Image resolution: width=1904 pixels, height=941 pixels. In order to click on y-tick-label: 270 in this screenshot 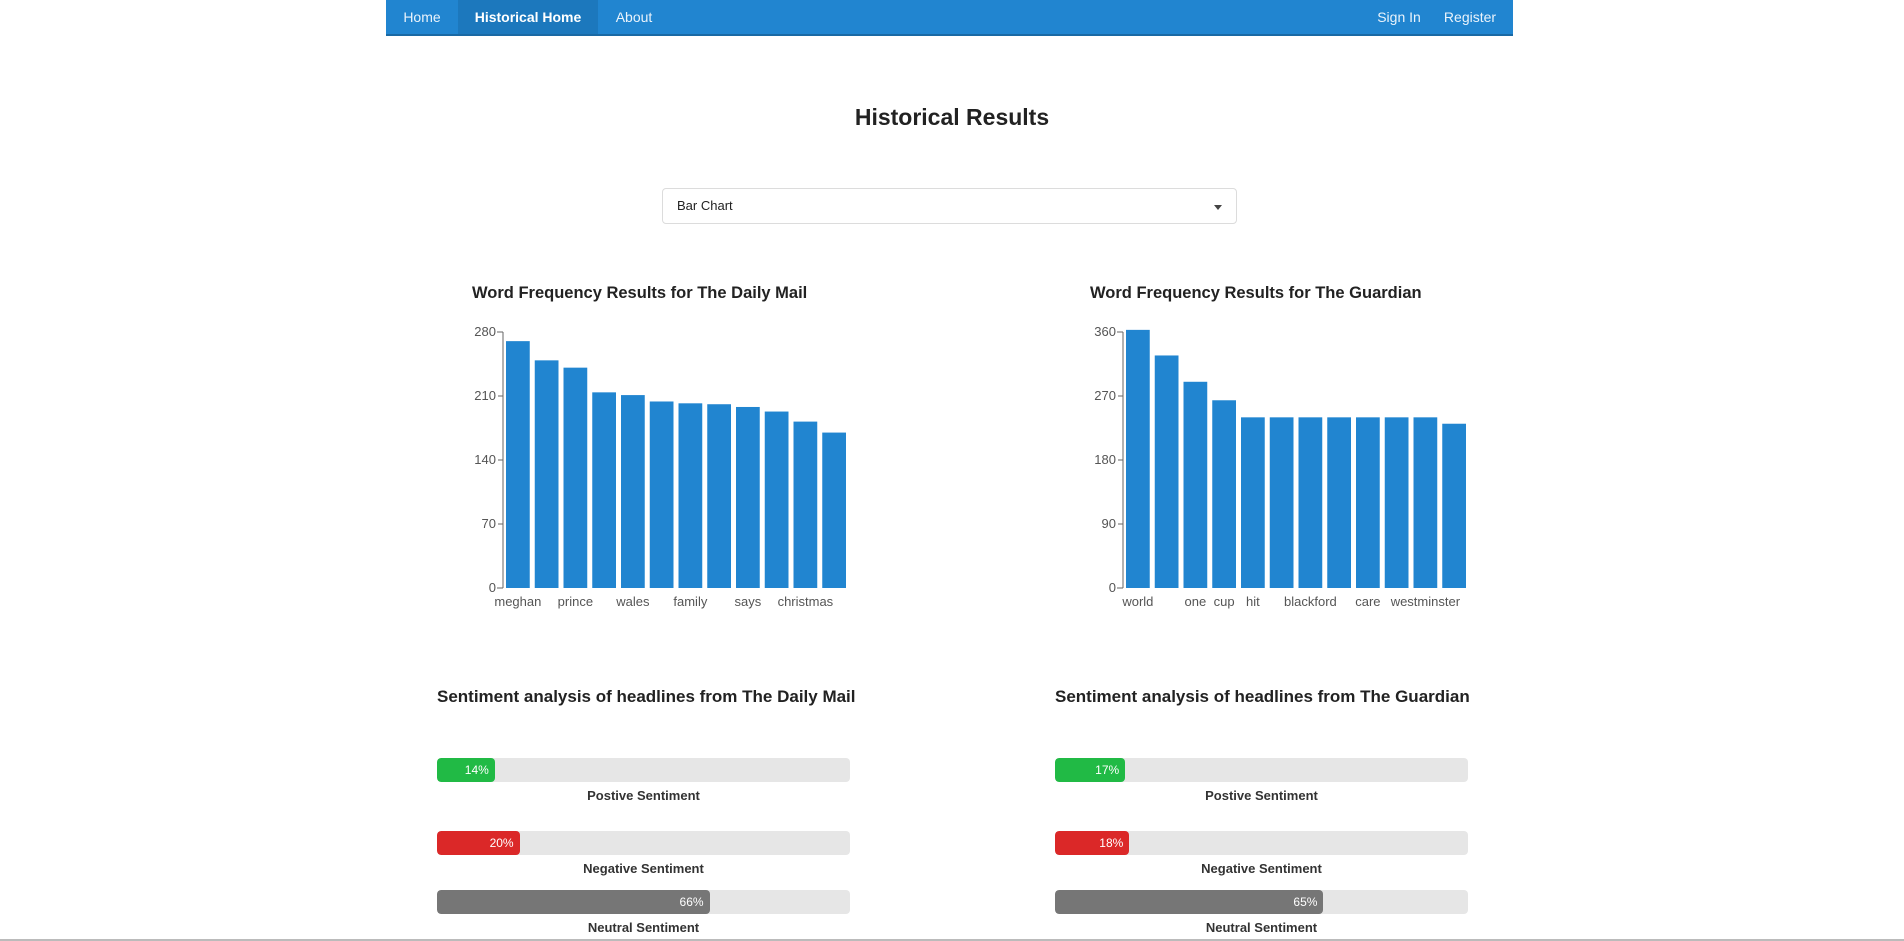, I will do `click(1105, 395)`.